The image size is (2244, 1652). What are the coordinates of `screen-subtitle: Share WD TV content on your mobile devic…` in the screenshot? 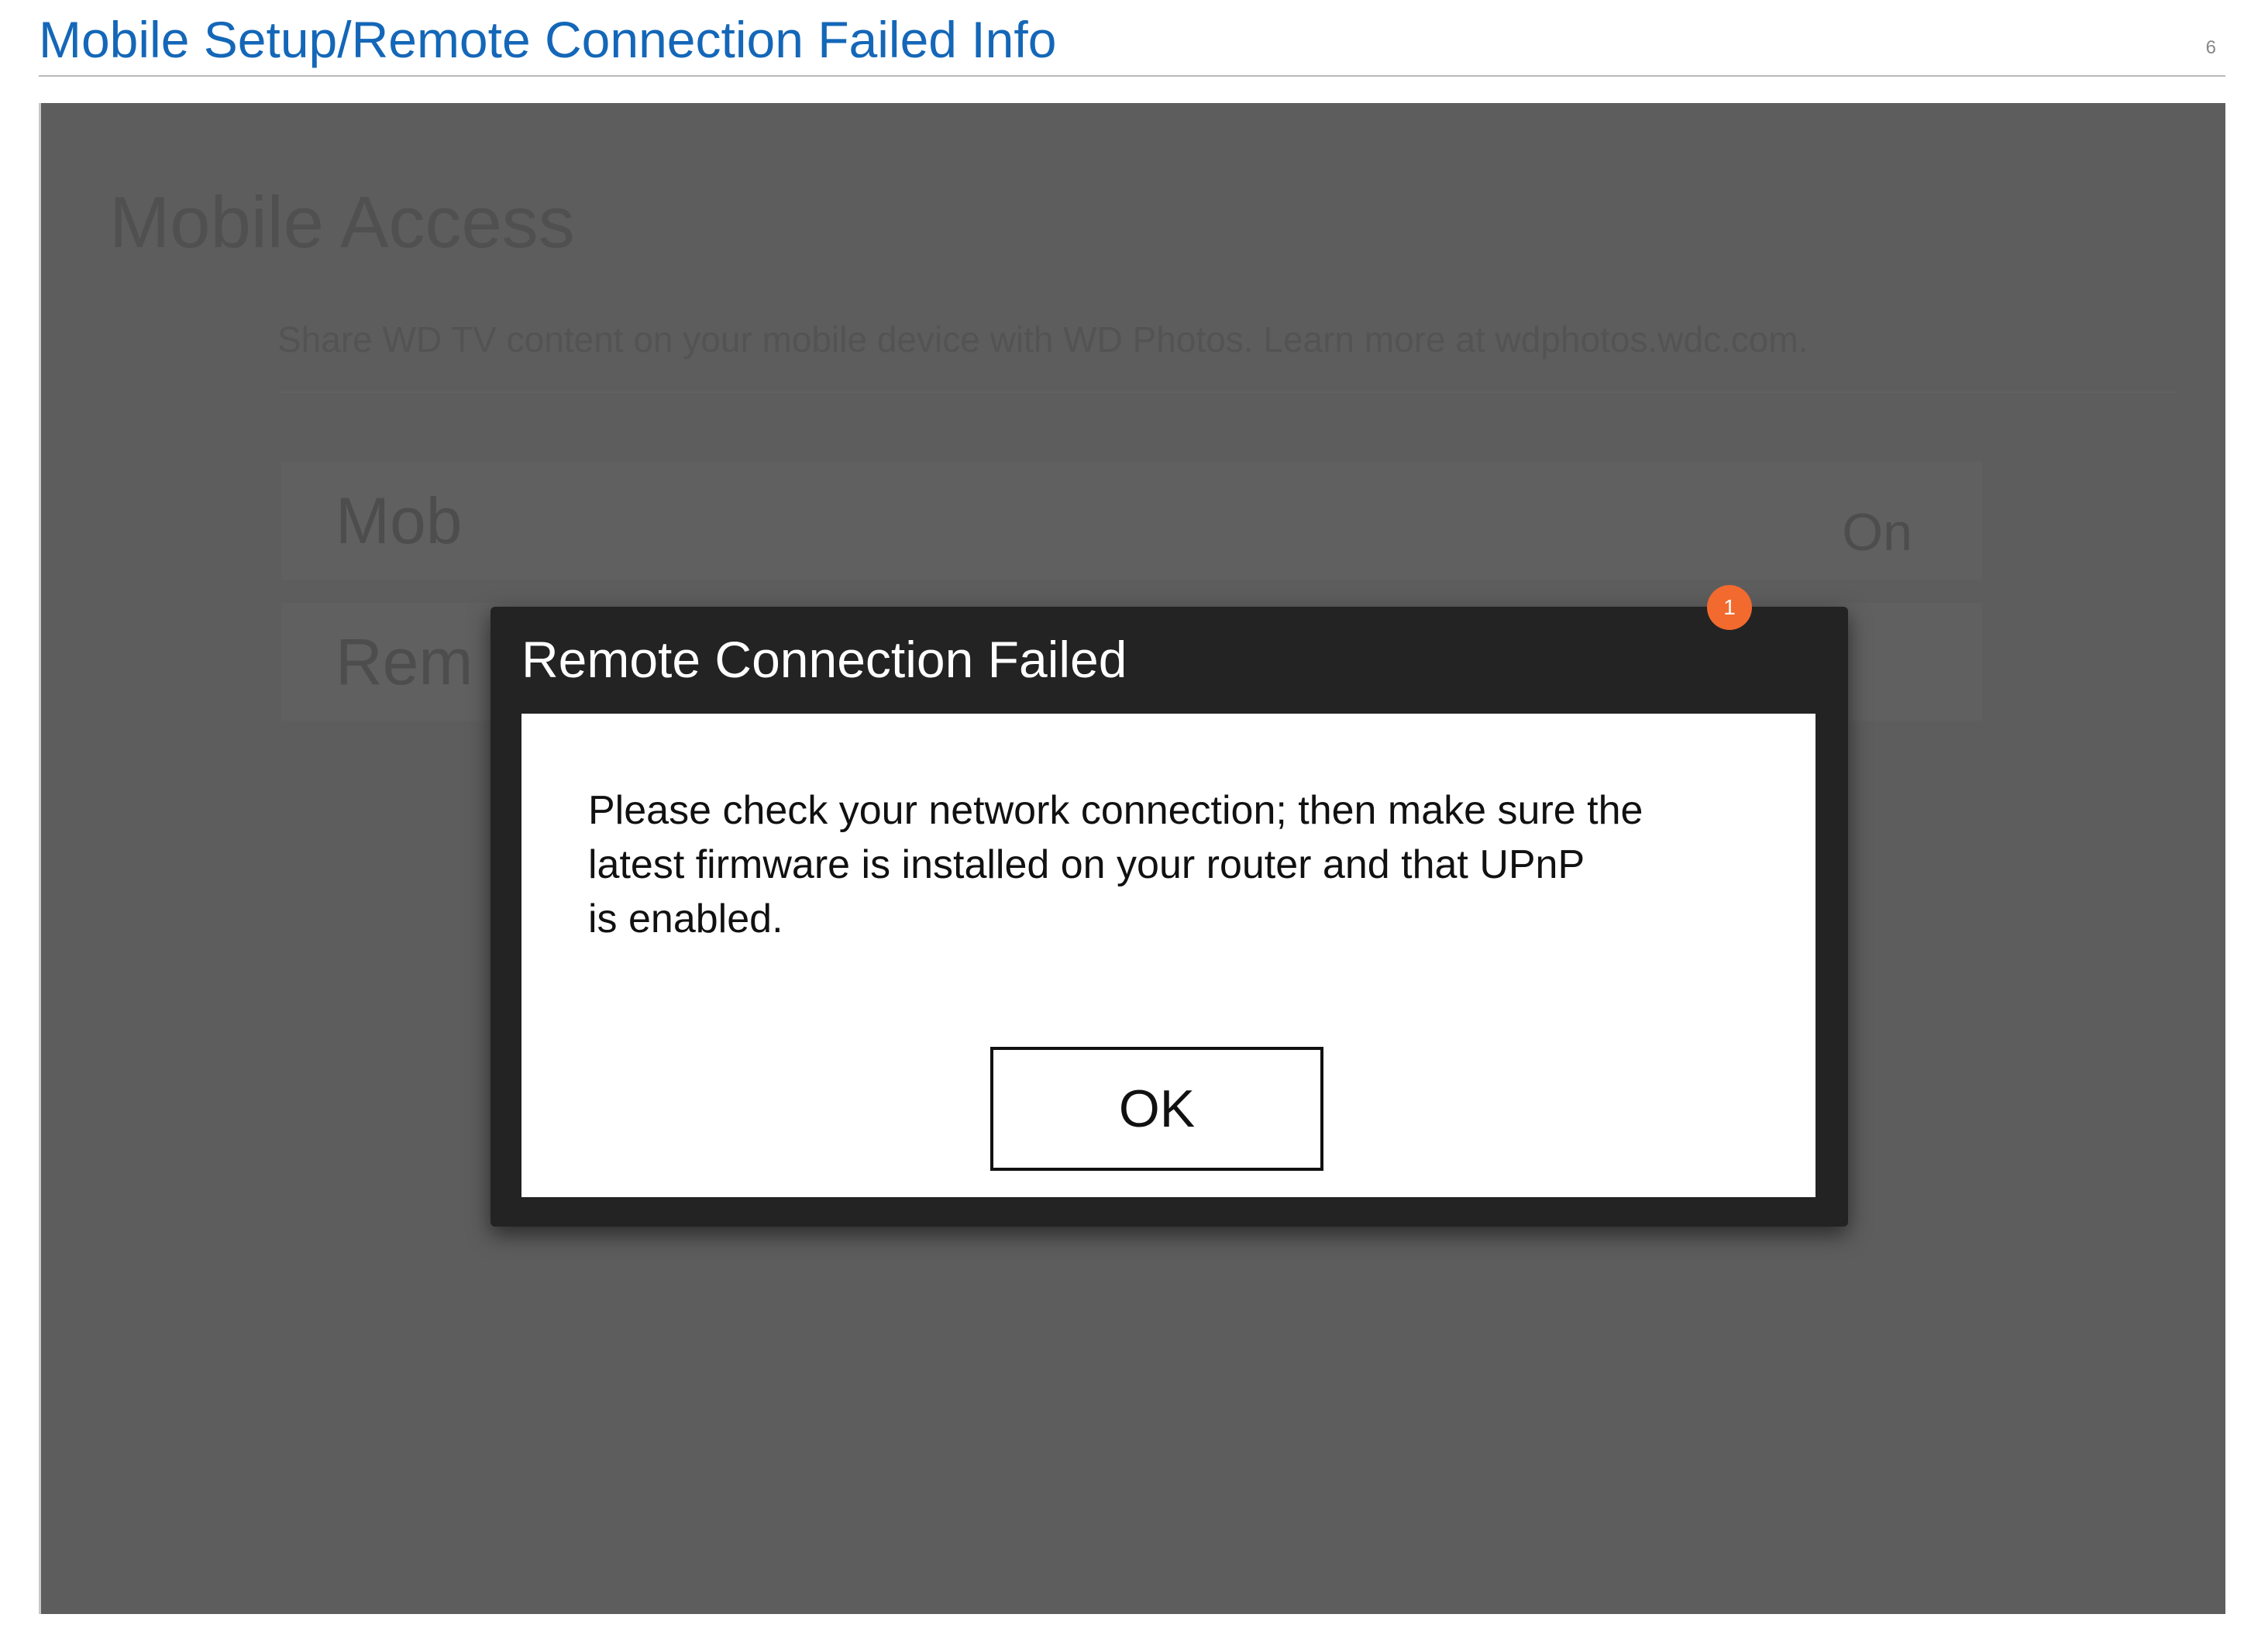 It's located at (1043, 339).